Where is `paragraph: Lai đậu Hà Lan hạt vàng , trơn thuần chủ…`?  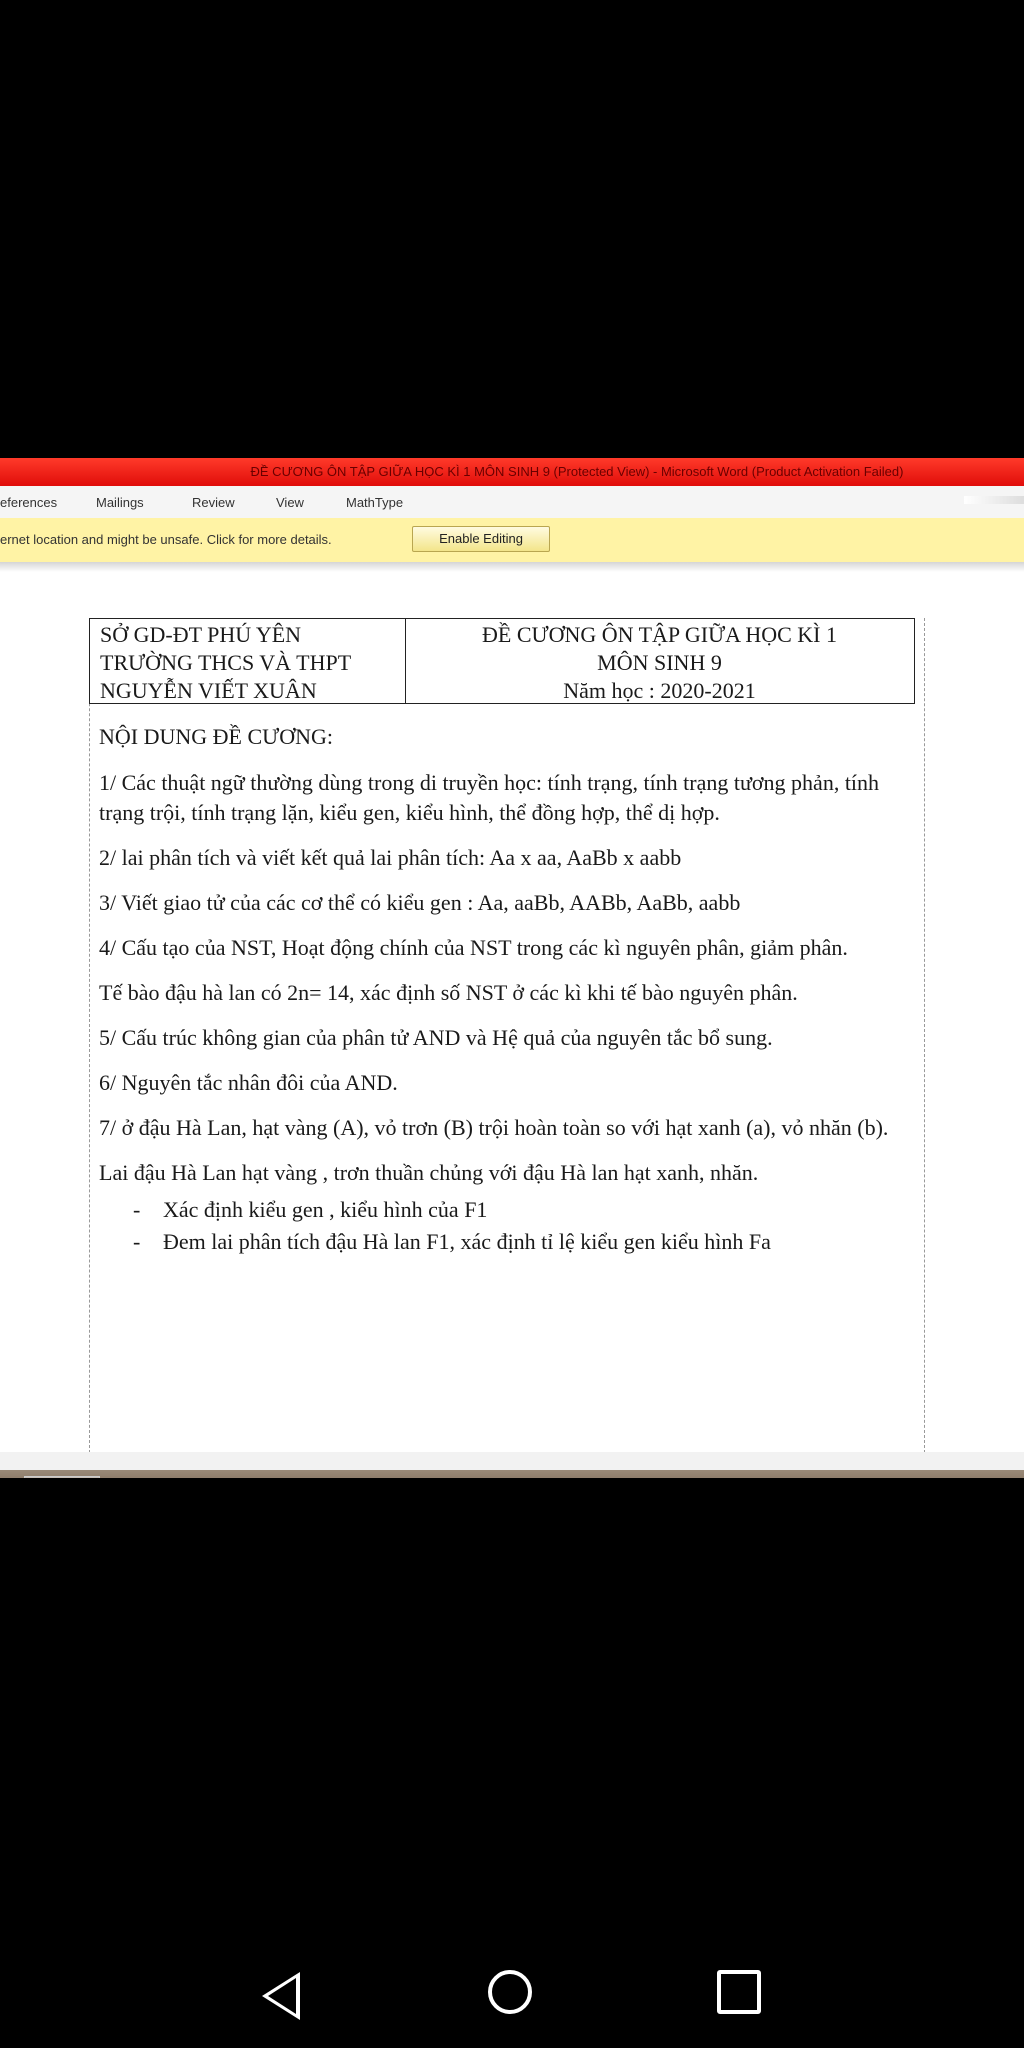 paragraph: Lai đậu Hà Lan hạt vàng , trơn thuần chủ… is located at coordinates (429, 1172).